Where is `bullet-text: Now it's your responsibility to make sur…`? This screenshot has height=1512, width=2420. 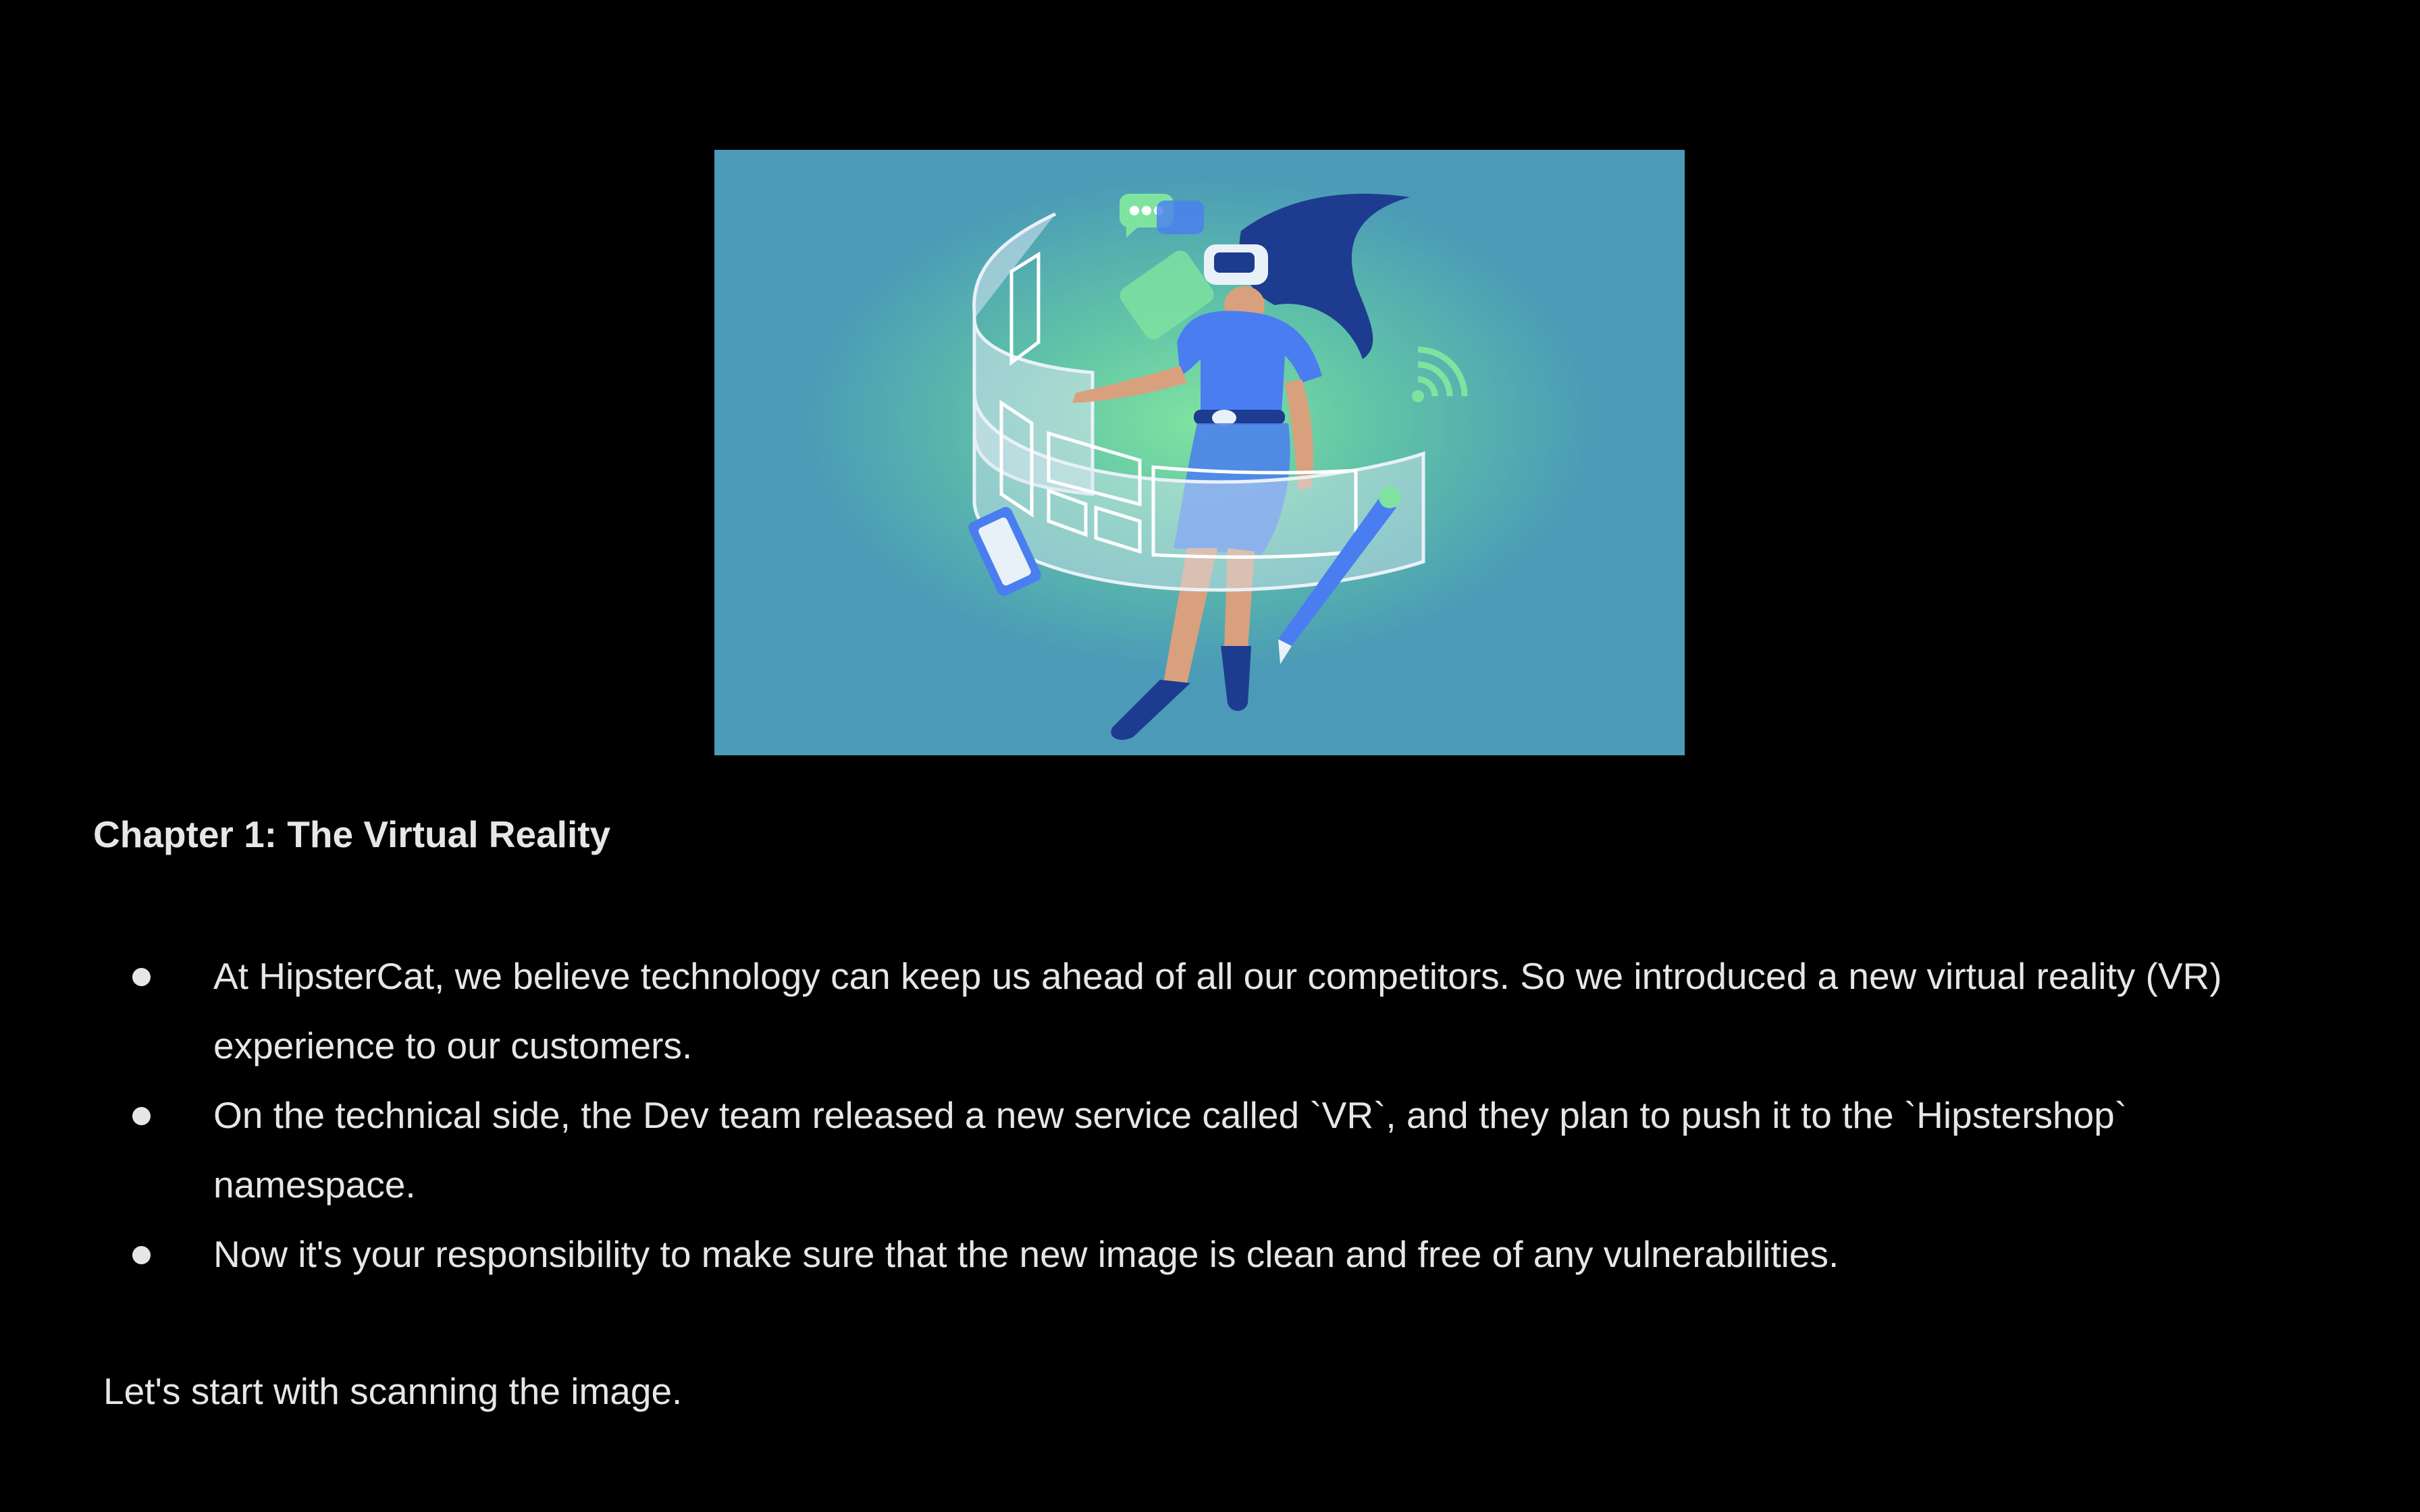 bullet-text: Now it's your responsibility to make sur… is located at coordinates (1026, 1254).